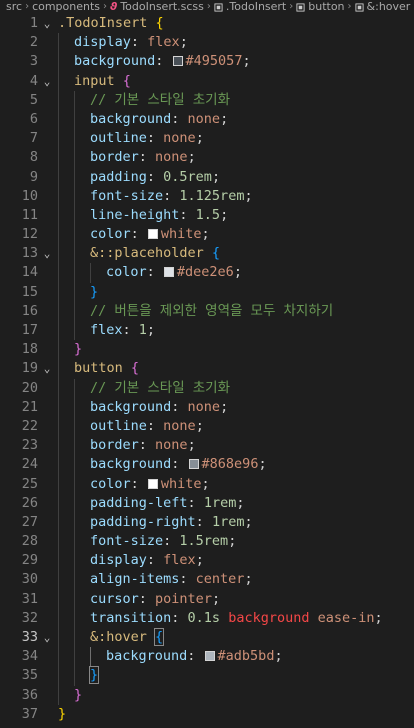  I want to click on code-line: 30 align-items: center;, so click(207, 580).